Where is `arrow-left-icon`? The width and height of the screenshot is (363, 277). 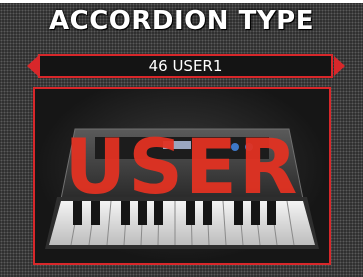 arrow-left-icon is located at coordinates (32, 66).